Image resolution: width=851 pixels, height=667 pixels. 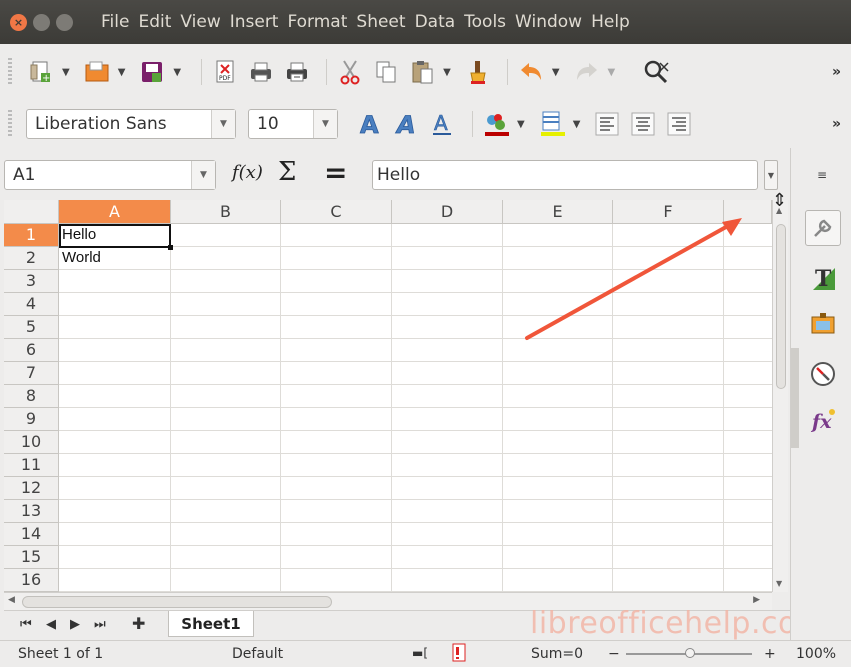 What do you see at coordinates (31, 488) in the screenshot?
I see `row-header-12: 12` at bounding box center [31, 488].